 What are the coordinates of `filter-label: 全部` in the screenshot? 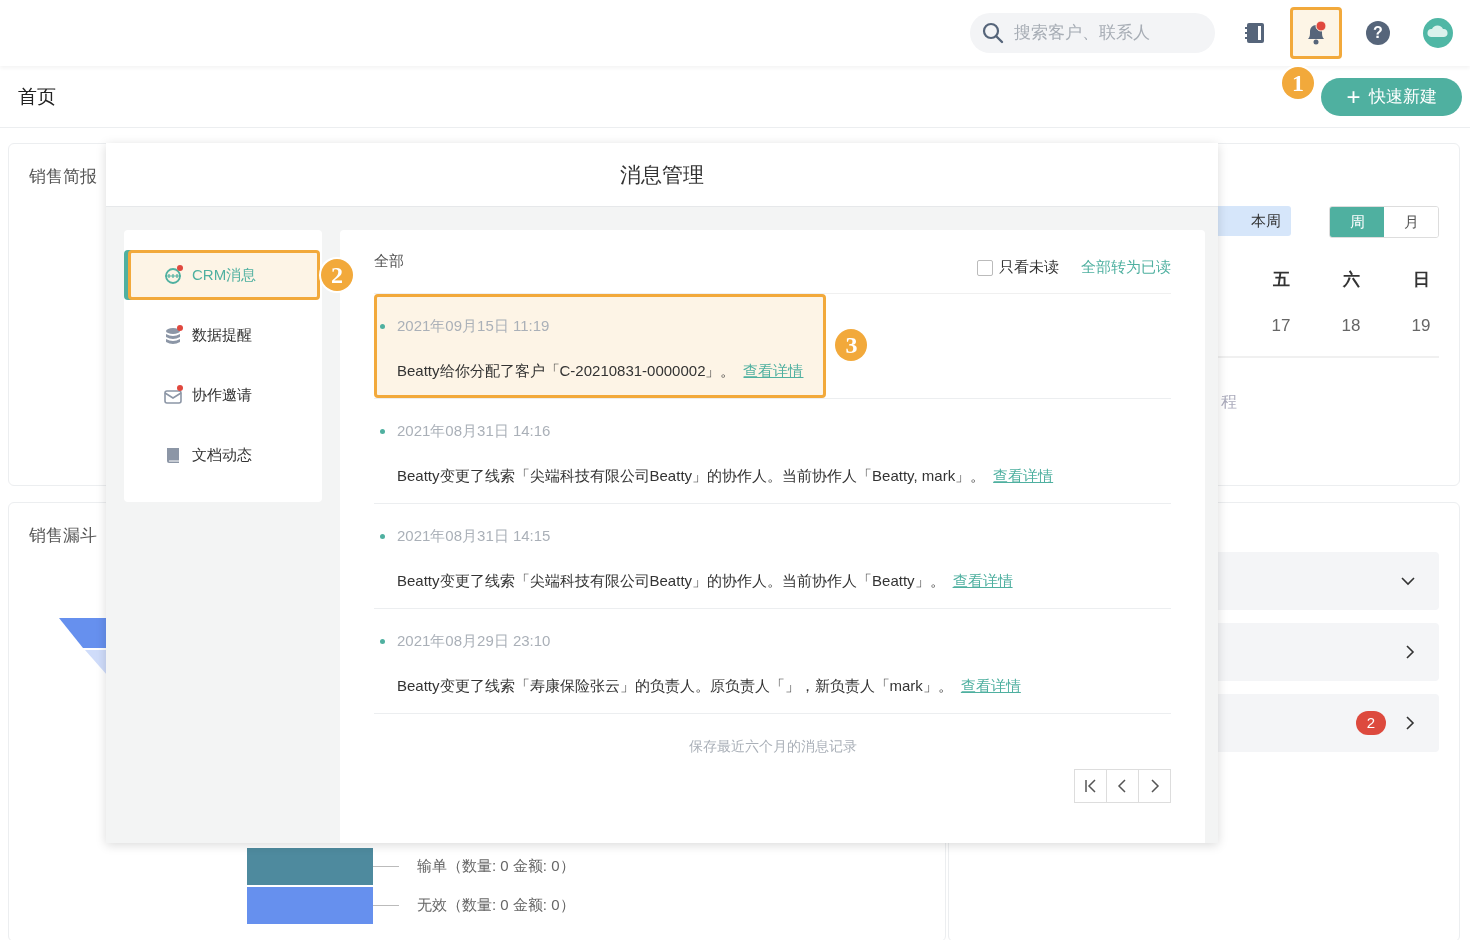 It's located at (389, 261).